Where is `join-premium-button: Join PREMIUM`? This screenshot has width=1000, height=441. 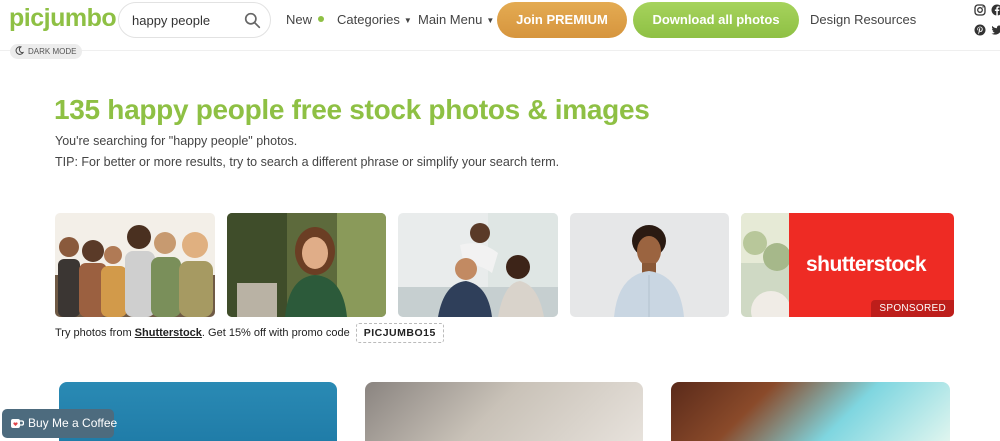 join-premium-button: Join PREMIUM is located at coordinates (562, 20).